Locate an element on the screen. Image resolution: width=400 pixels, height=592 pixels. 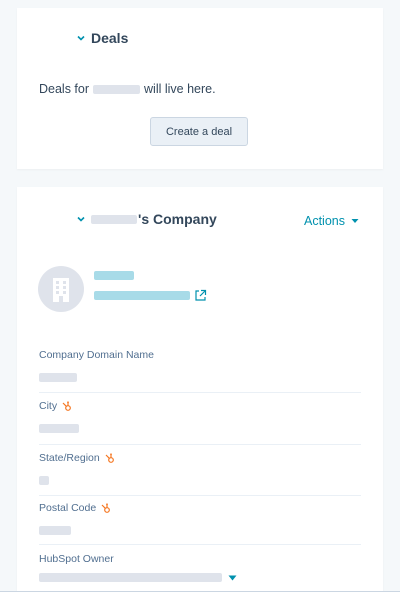
company-section-header: 's Company is located at coordinates (146, 219).